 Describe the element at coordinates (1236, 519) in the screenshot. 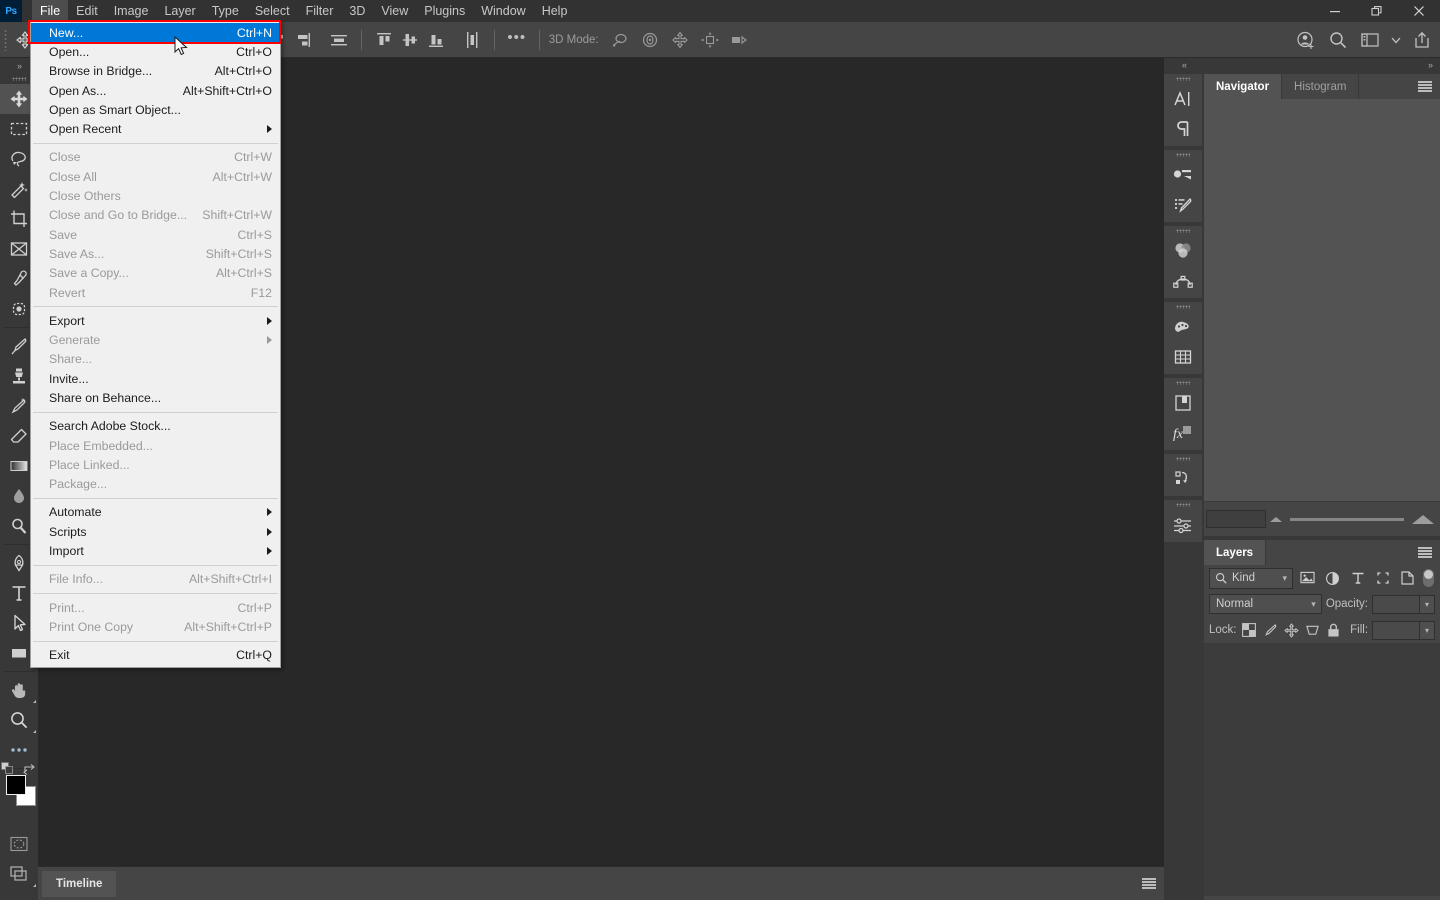

I see `navigator-zoom-input` at that location.